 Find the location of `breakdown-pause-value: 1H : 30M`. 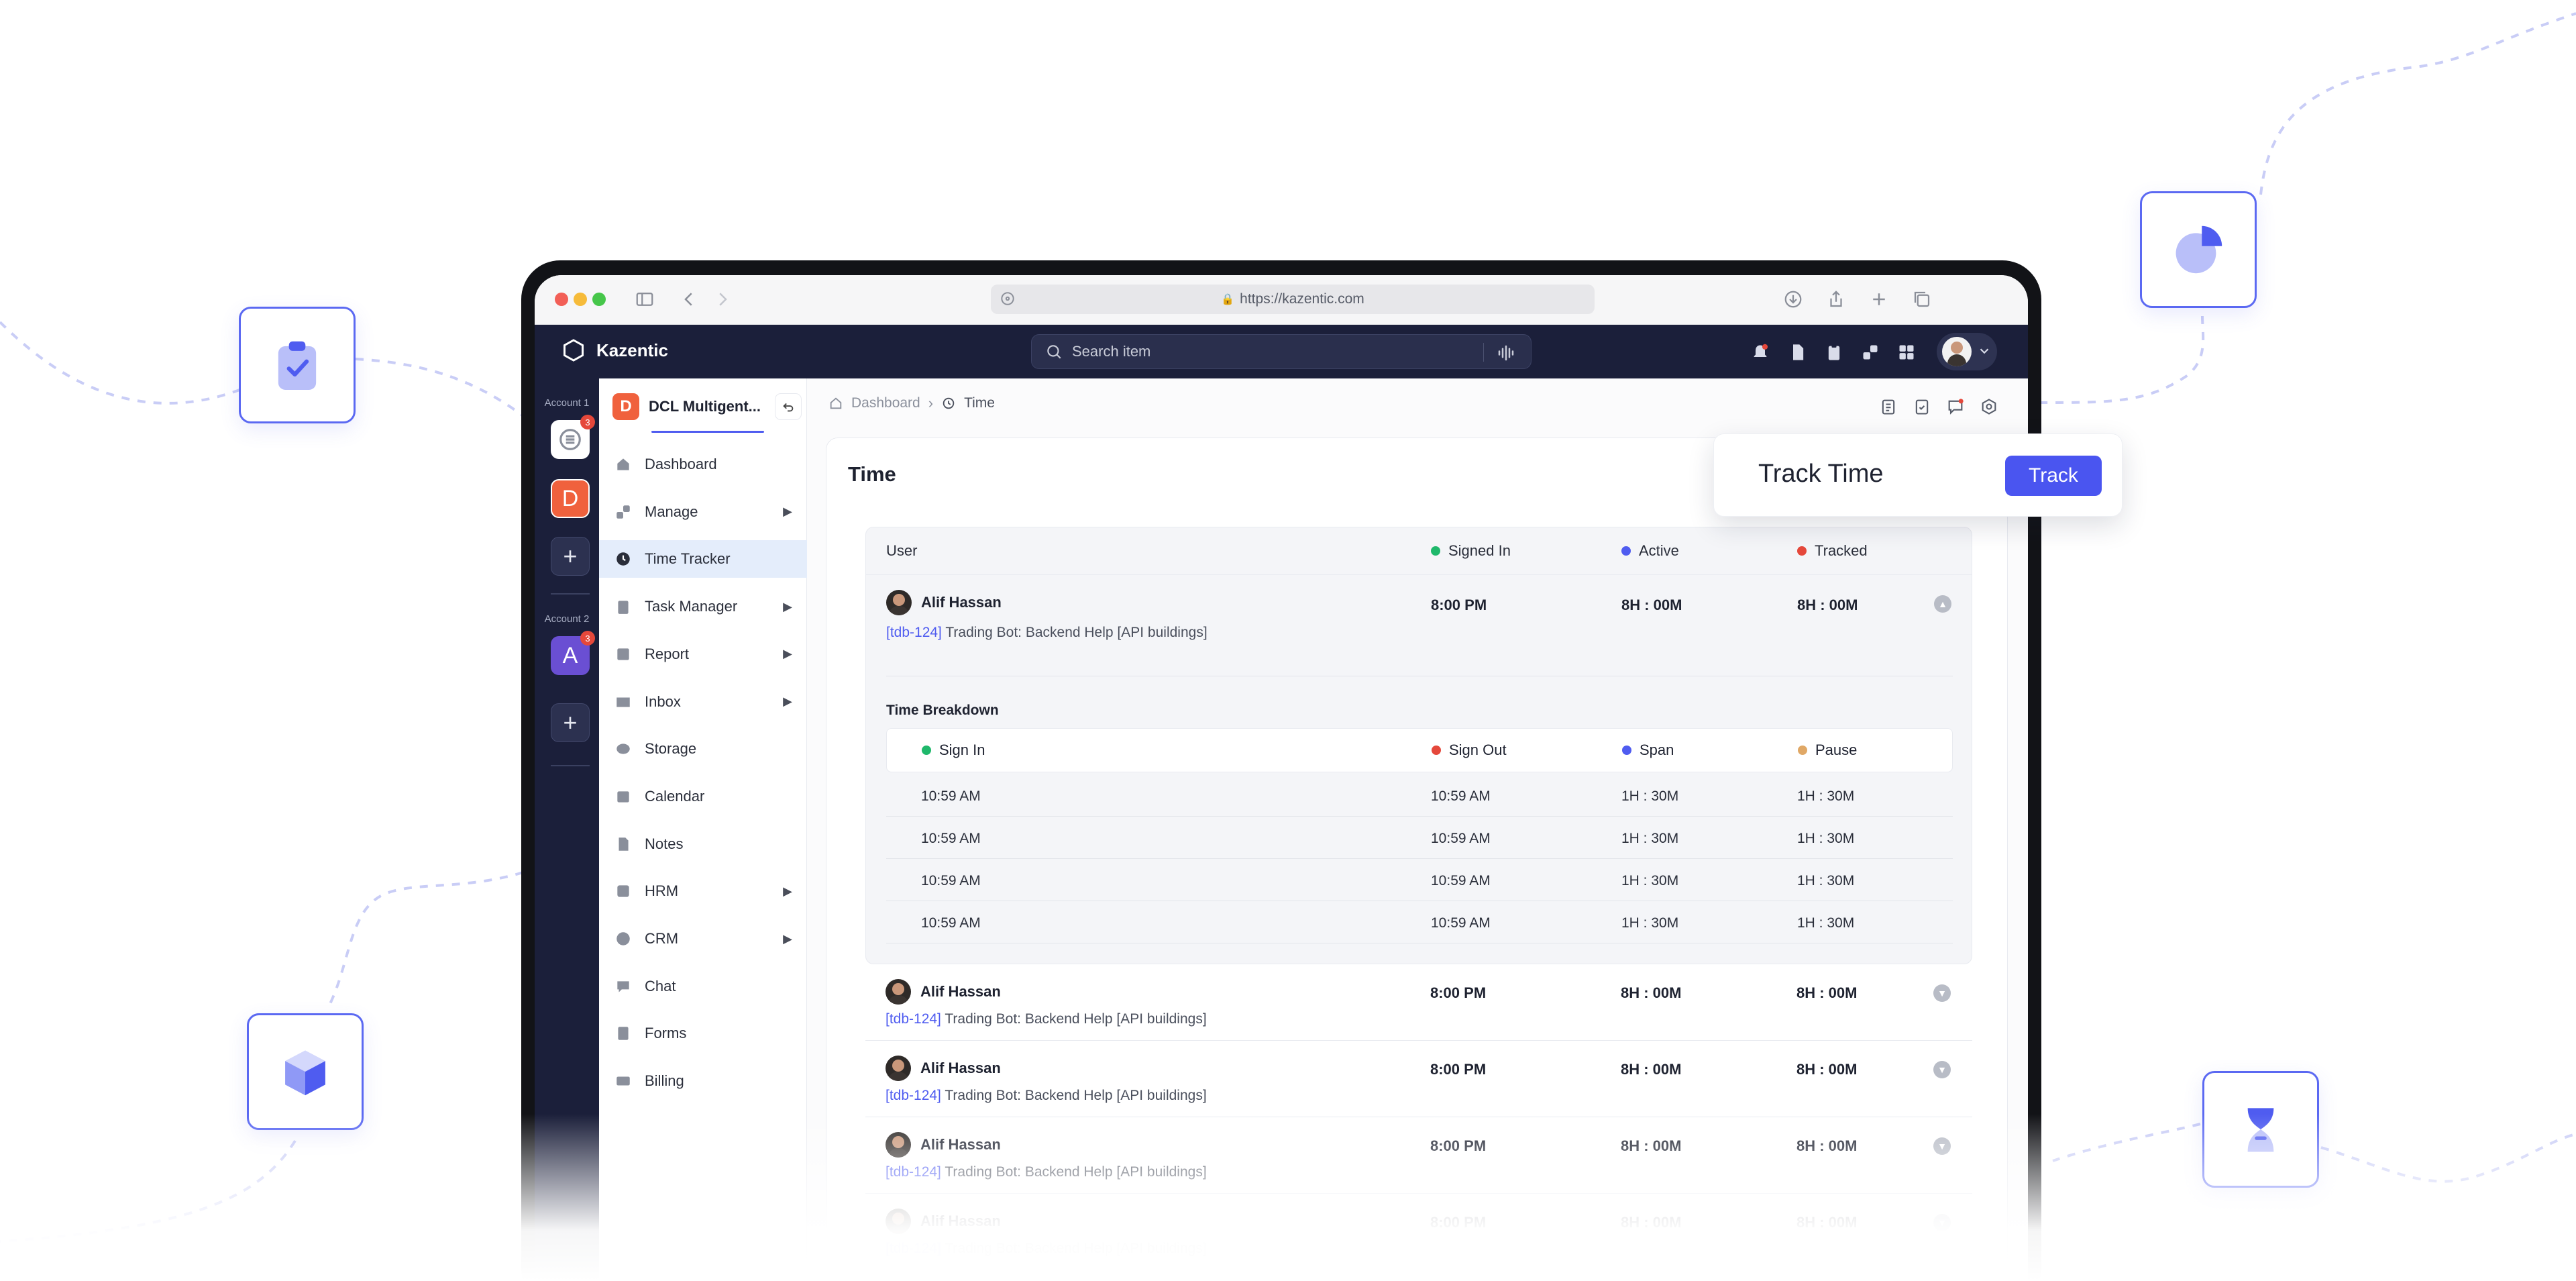

breakdown-pause-value: 1H : 30M is located at coordinates (1826, 838).